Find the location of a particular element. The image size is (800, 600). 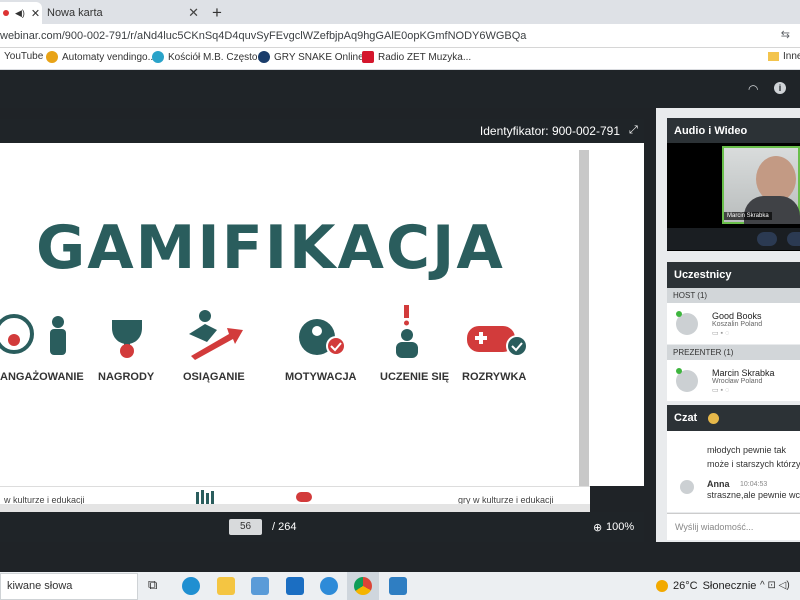

gauge-person-icon is located at coordinates (33, 334).